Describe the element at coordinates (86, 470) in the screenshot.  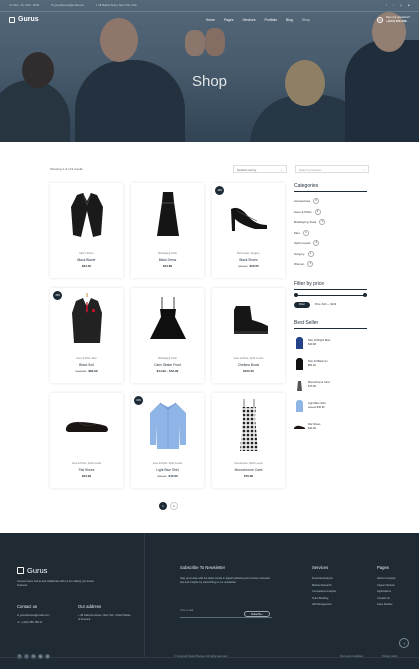
I see `product-name: Flat Shoes` at that location.